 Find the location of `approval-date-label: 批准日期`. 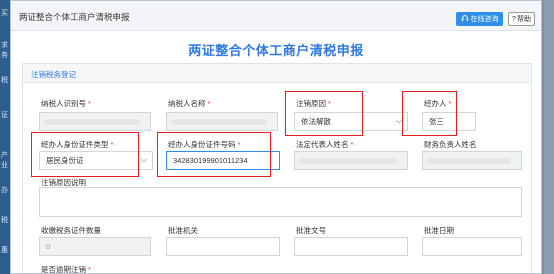

approval-date-label: 批准日期 is located at coordinates (439, 230).